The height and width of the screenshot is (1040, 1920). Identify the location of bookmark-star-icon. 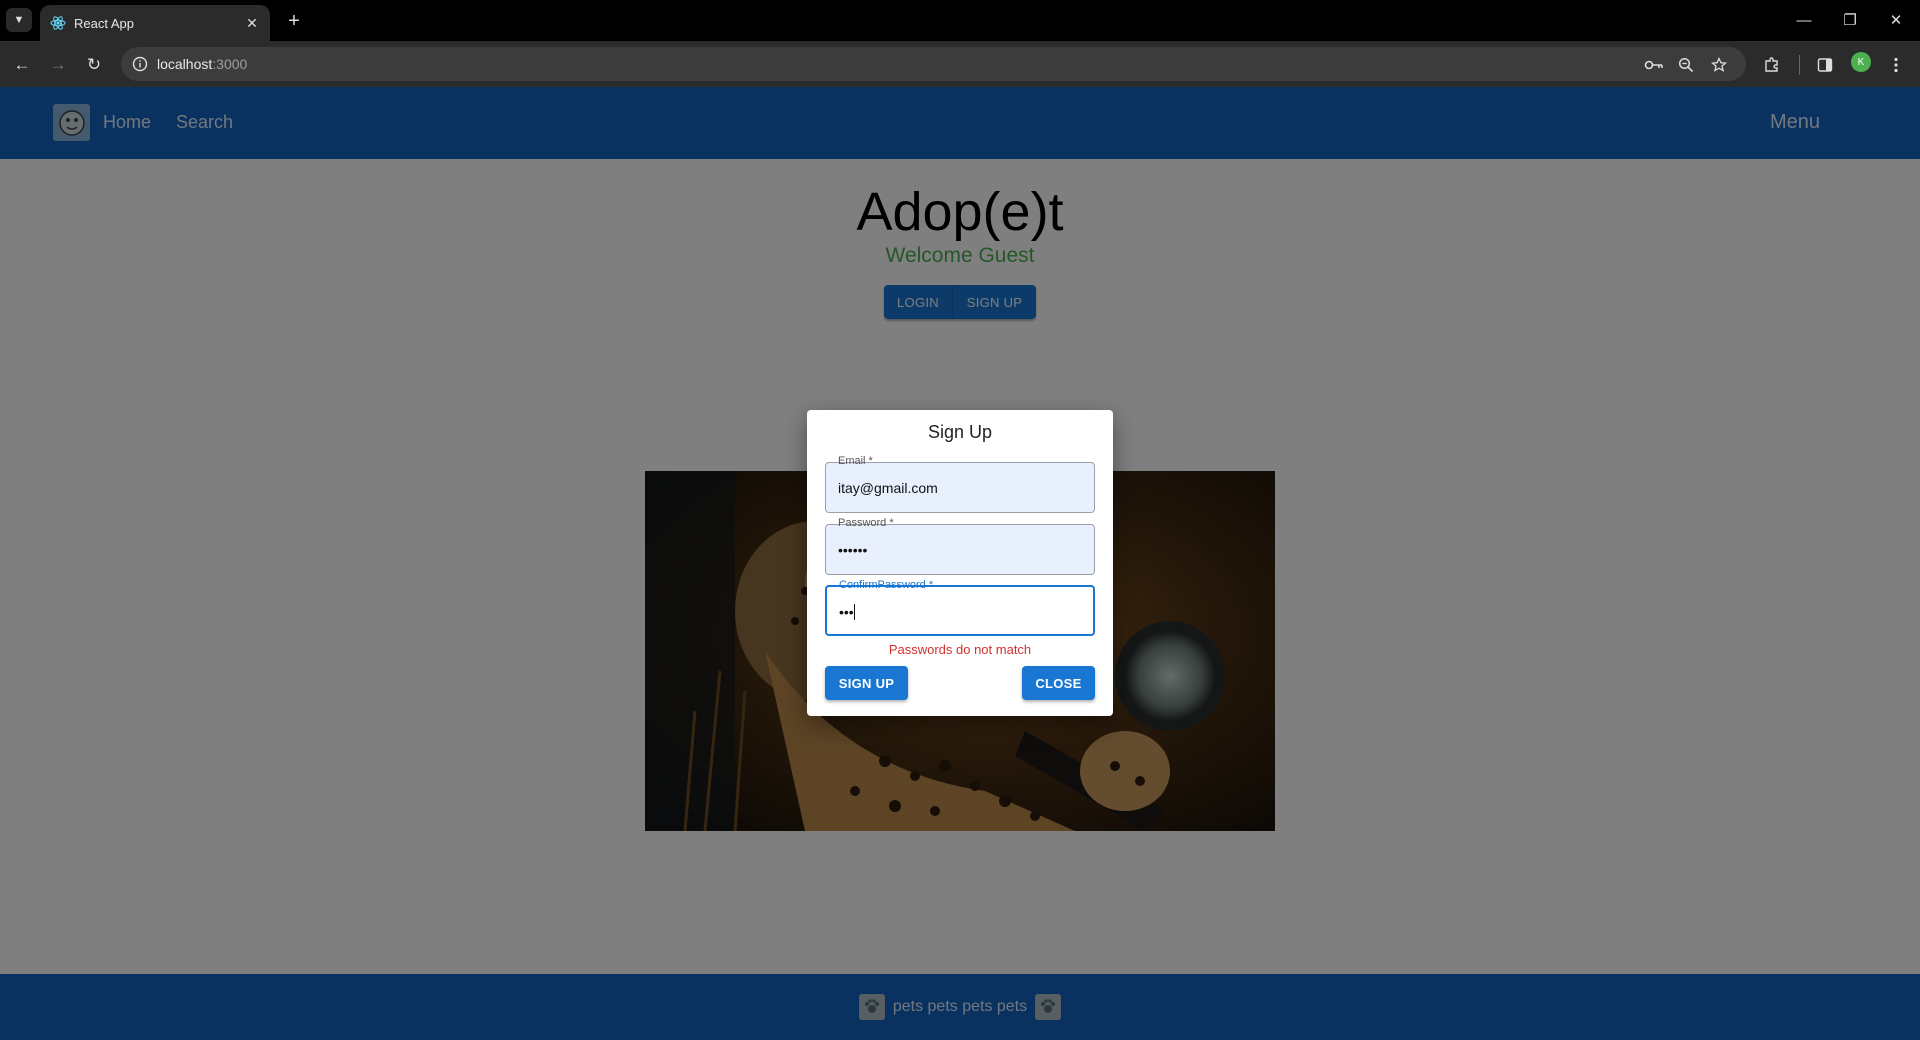
(1719, 65).